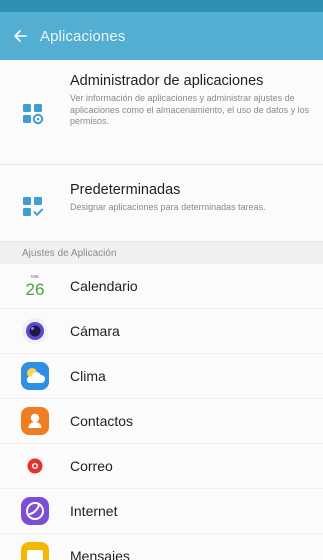 The height and width of the screenshot is (560, 323). What do you see at coordinates (35, 289) in the screenshot?
I see `svg-text: 26` at bounding box center [35, 289].